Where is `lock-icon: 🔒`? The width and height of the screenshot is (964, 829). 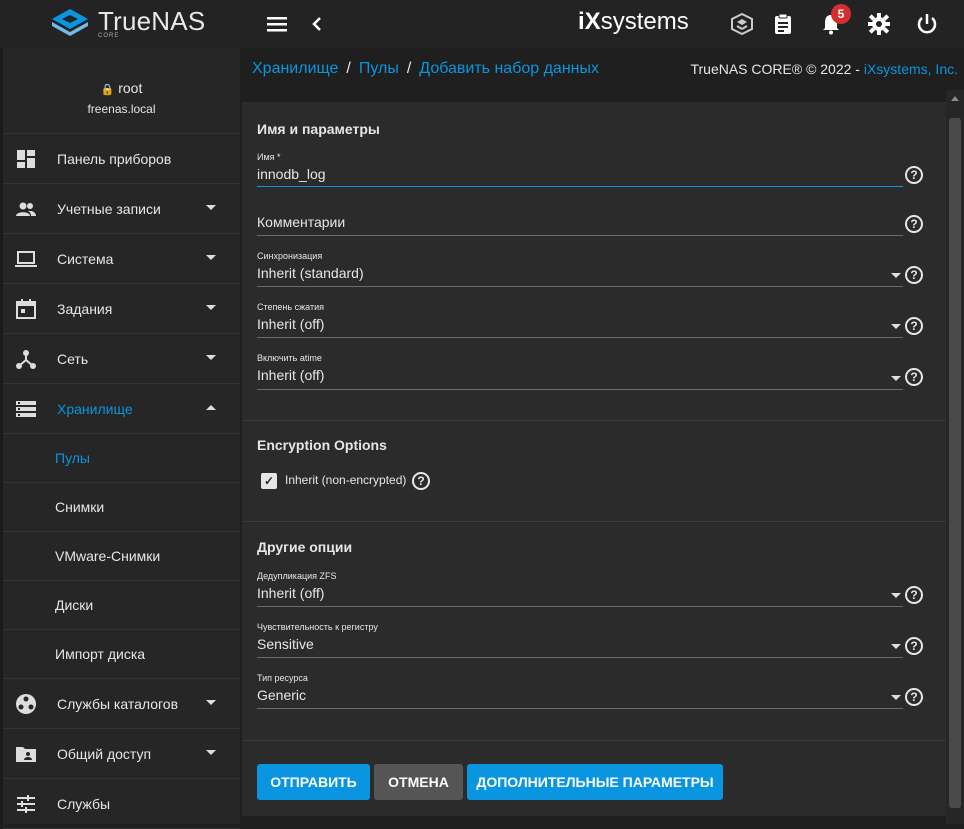
lock-icon: 🔒 is located at coordinates (107, 90).